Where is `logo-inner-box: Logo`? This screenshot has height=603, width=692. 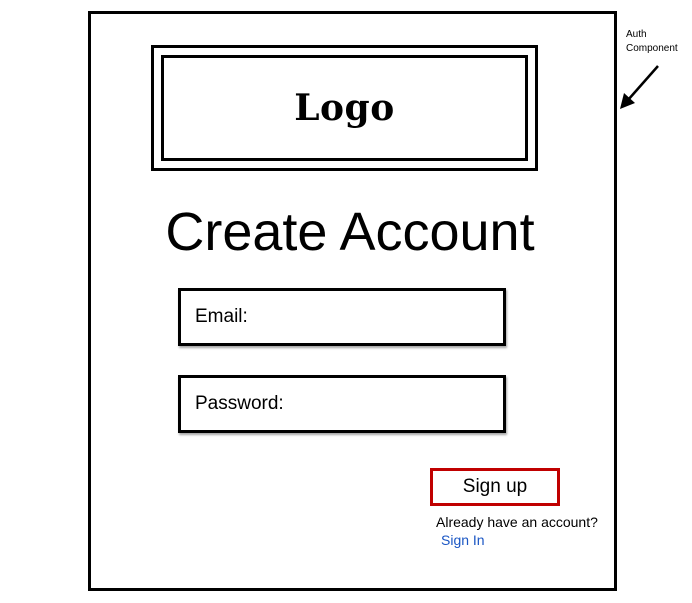 logo-inner-box: Logo is located at coordinates (344, 108).